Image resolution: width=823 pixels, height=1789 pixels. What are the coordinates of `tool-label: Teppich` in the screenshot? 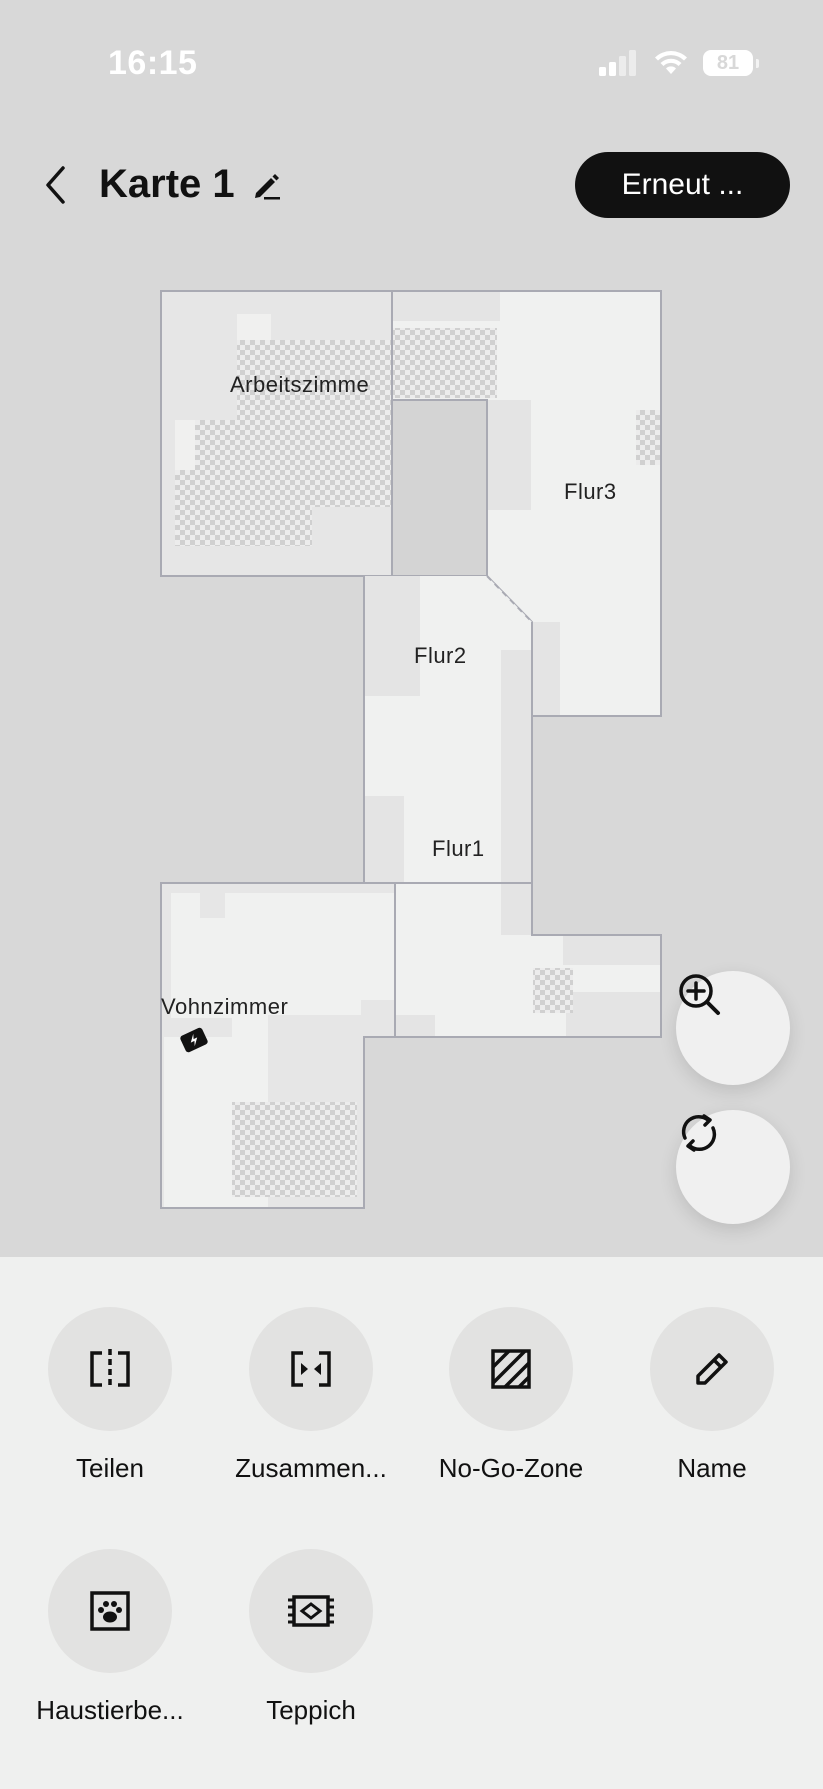 It's located at (311, 1710).